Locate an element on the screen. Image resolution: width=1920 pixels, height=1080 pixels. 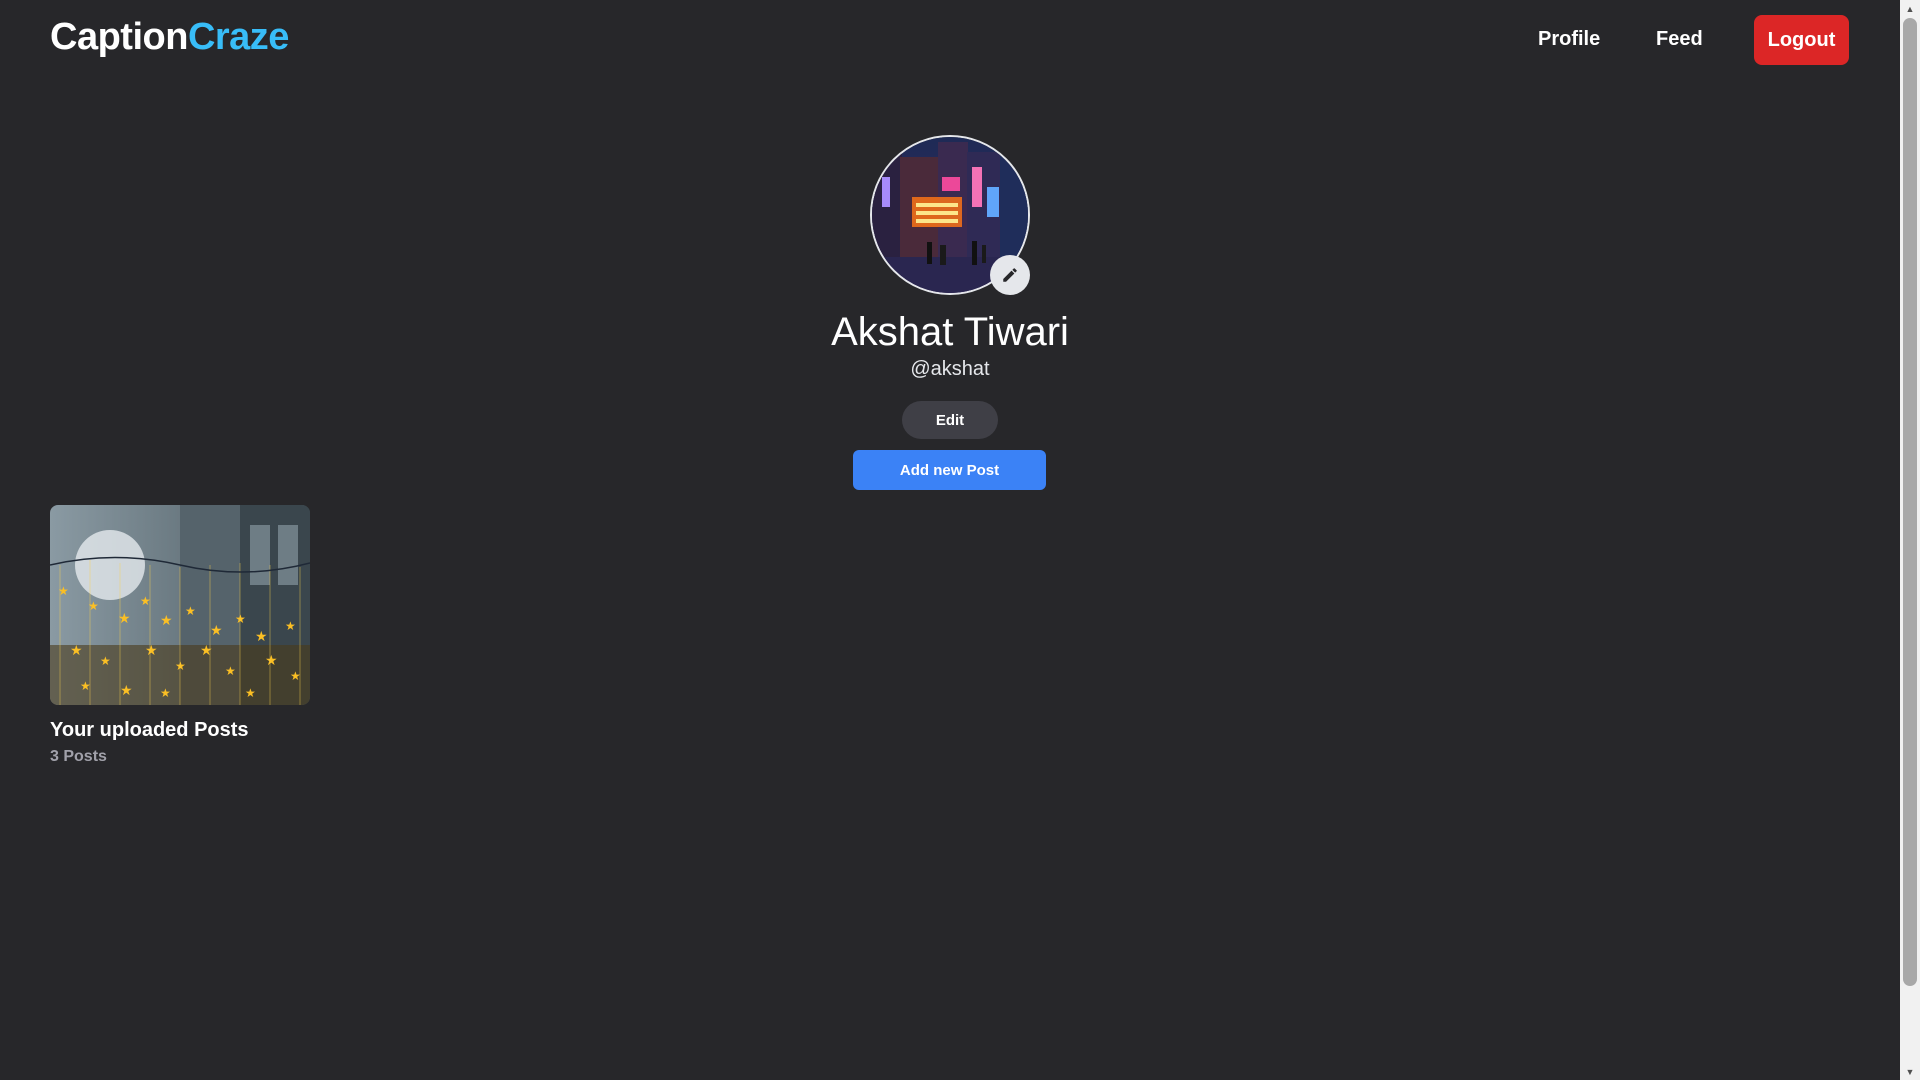
uploaded-posts-title: Your uploaded Posts is located at coordinates (149, 730).